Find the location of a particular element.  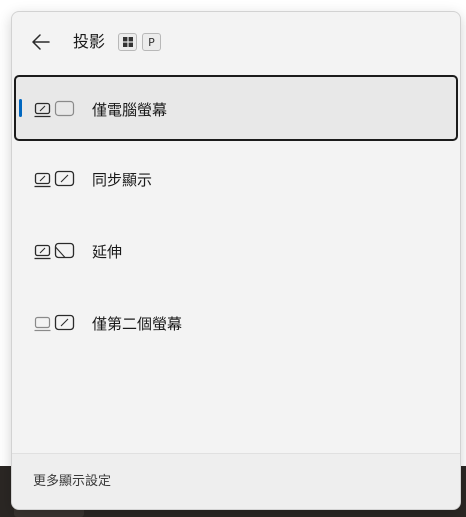

option-label: 僅第二個螢幕 is located at coordinates (137, 324).